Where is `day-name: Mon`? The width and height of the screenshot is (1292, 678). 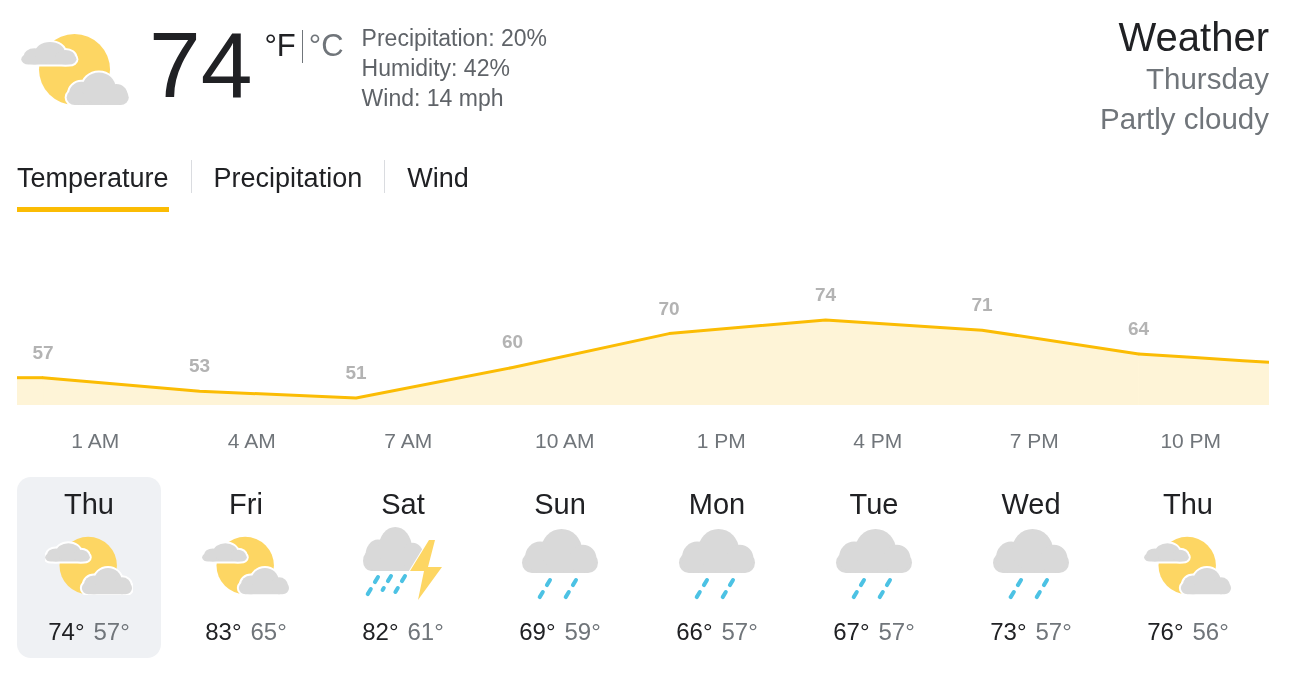 day-name: Mon is located at coordinates (717, 504).